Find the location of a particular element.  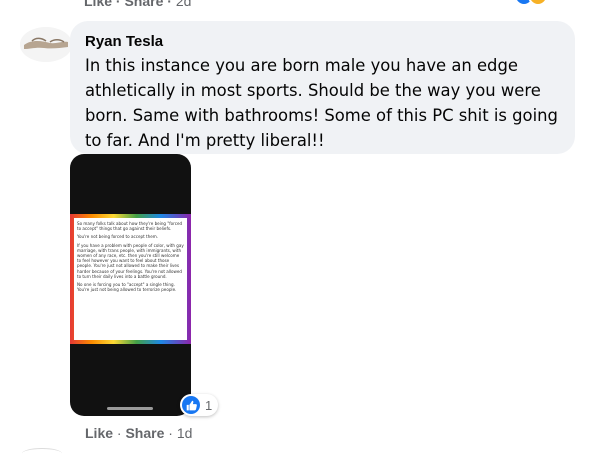

reaction-count: 1 is located at coordinates (209, 405).